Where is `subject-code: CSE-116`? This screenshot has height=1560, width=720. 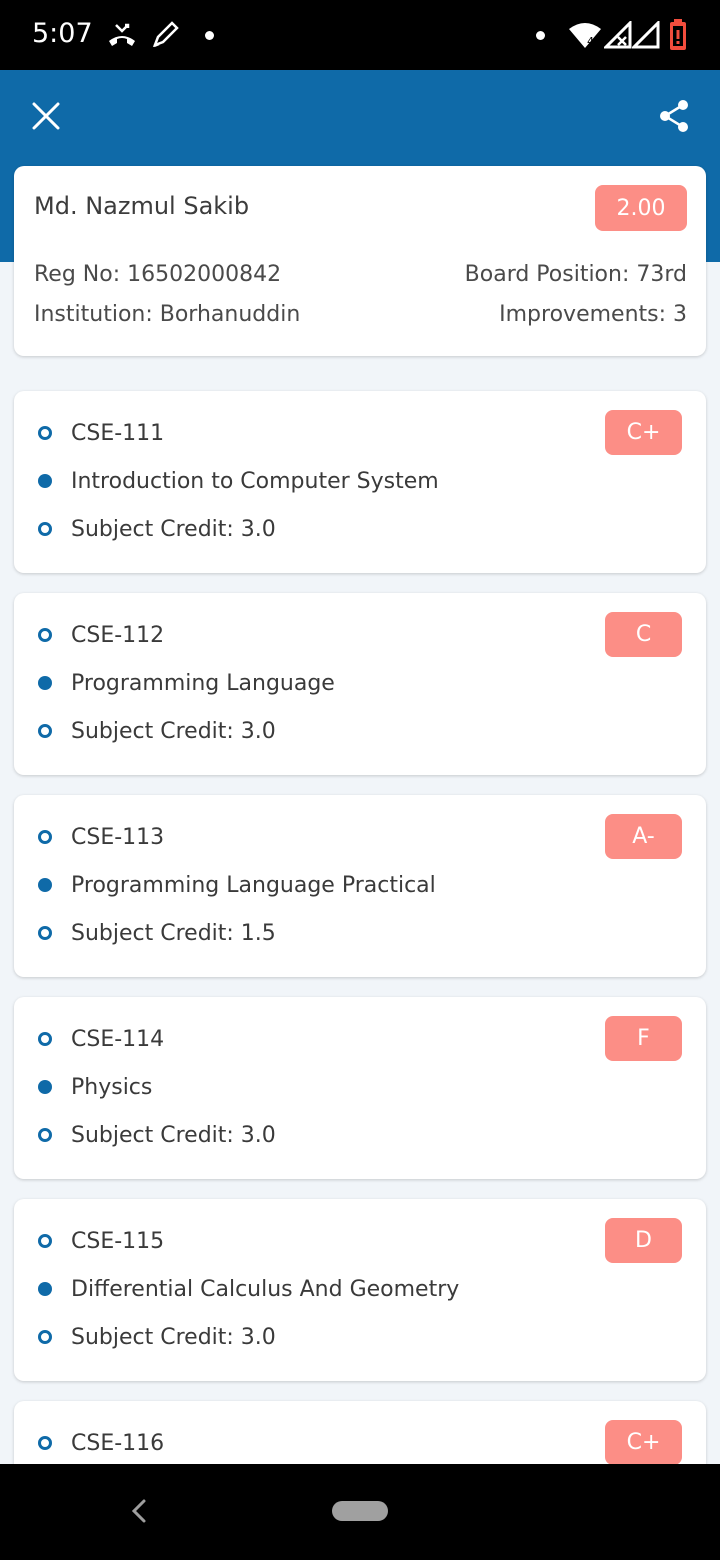 subject-code: CSE-116 is located at coordinates (118, 1443).